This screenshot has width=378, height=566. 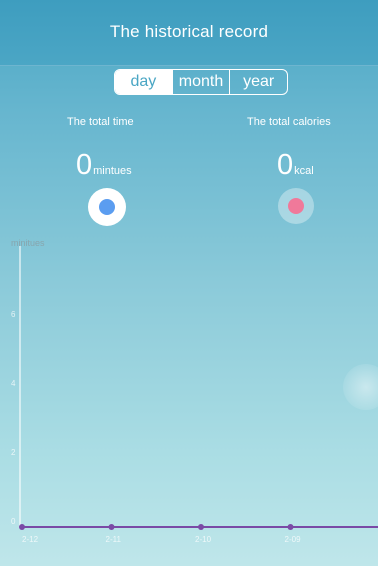 I want to click on x-tick-label: 2-09, so click(x=293, y=539).